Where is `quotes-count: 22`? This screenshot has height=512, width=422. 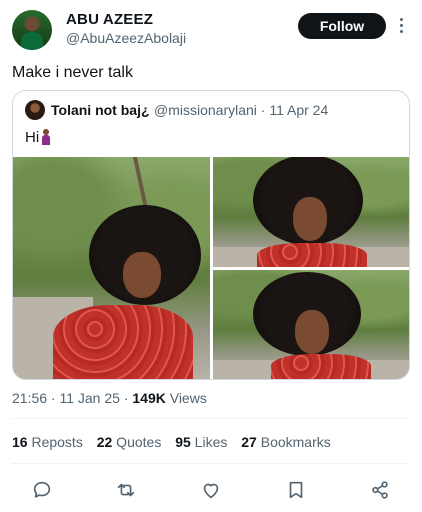 quotes-count: 22 is located at coordinates (104, 442).